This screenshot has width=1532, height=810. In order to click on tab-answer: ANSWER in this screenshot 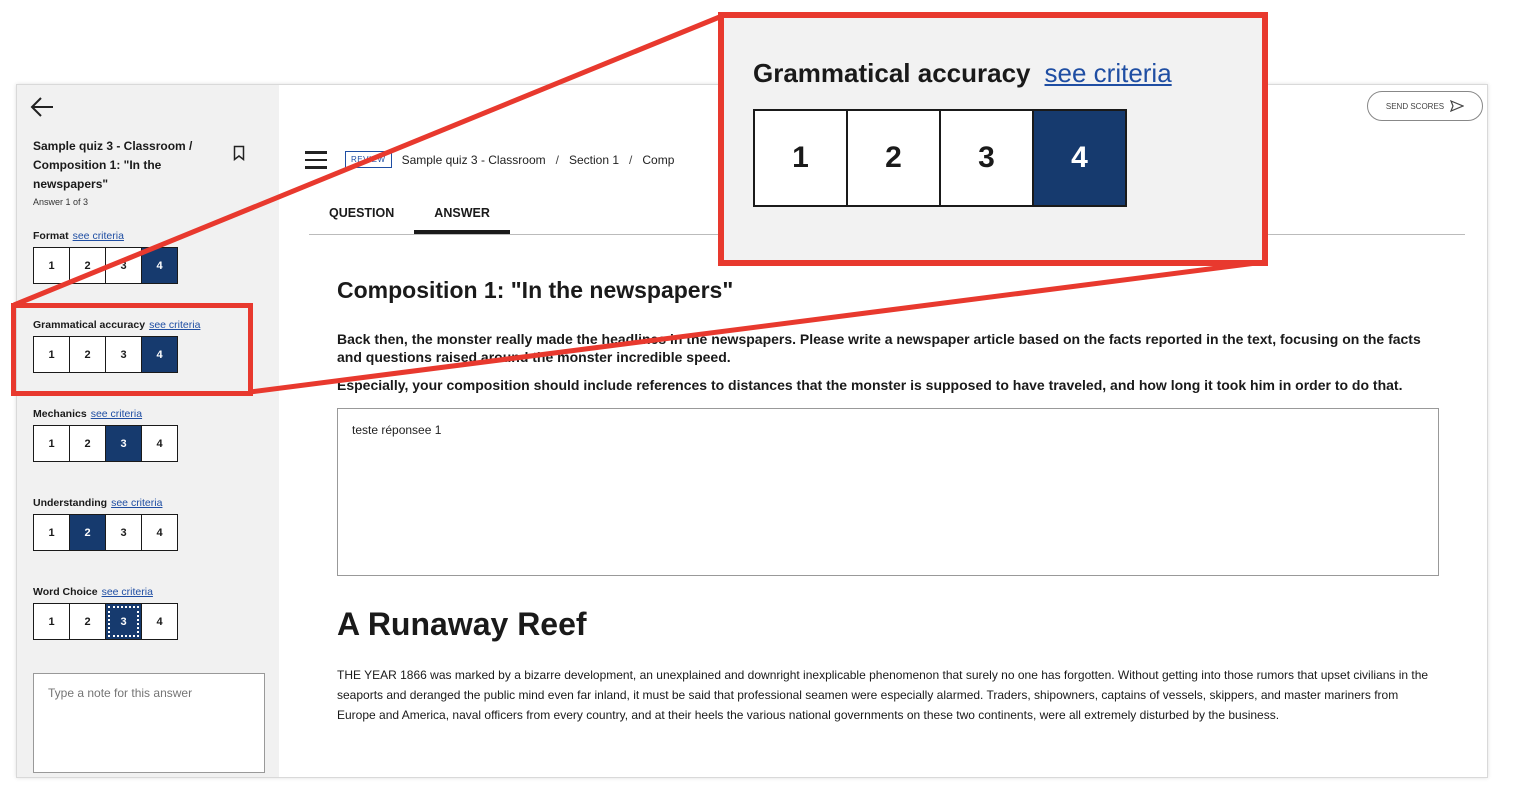, I will do `click(462, 213)`.